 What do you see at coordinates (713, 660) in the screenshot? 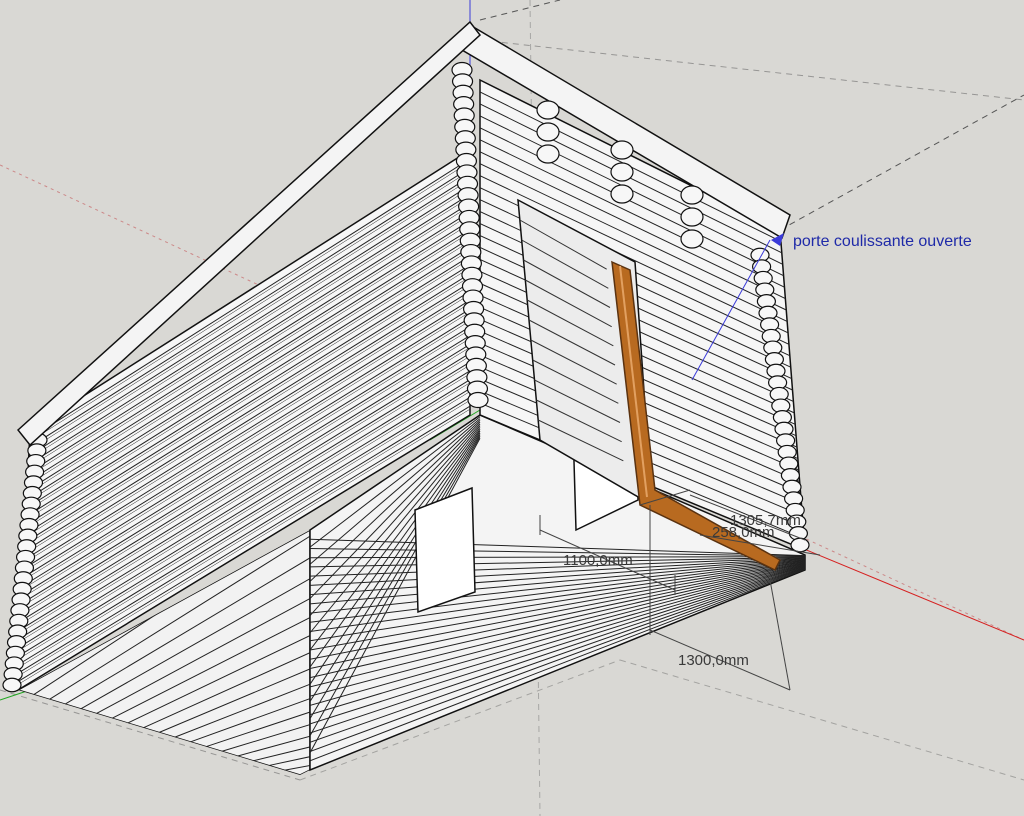
I see `dim-depth-text: 1300,0mm` at bounding box center [713, 660].